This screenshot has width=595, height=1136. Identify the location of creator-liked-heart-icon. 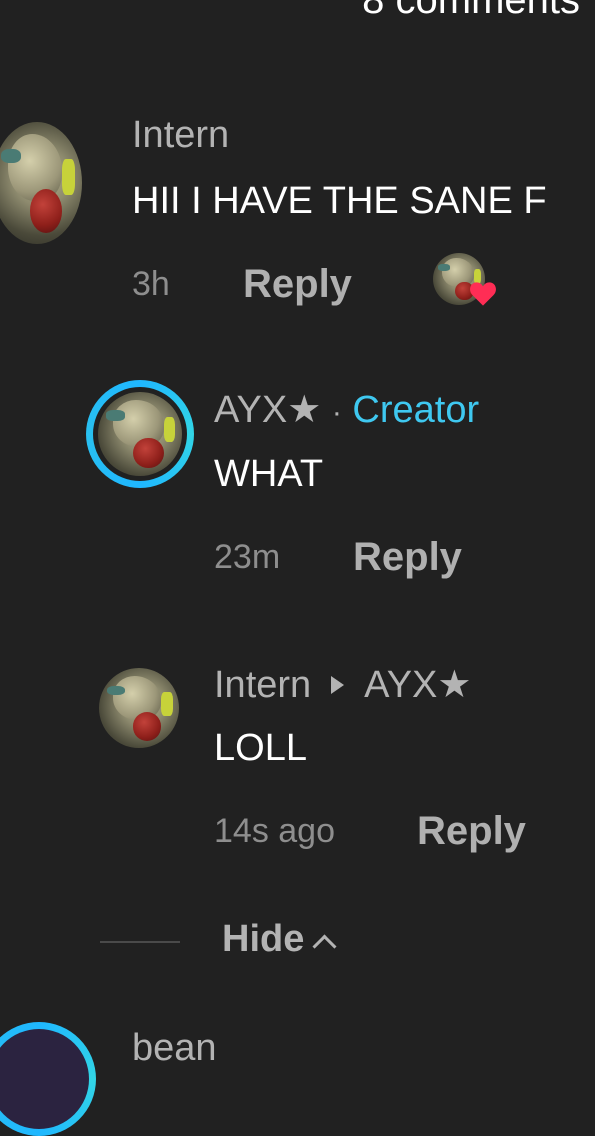
(483, 294).